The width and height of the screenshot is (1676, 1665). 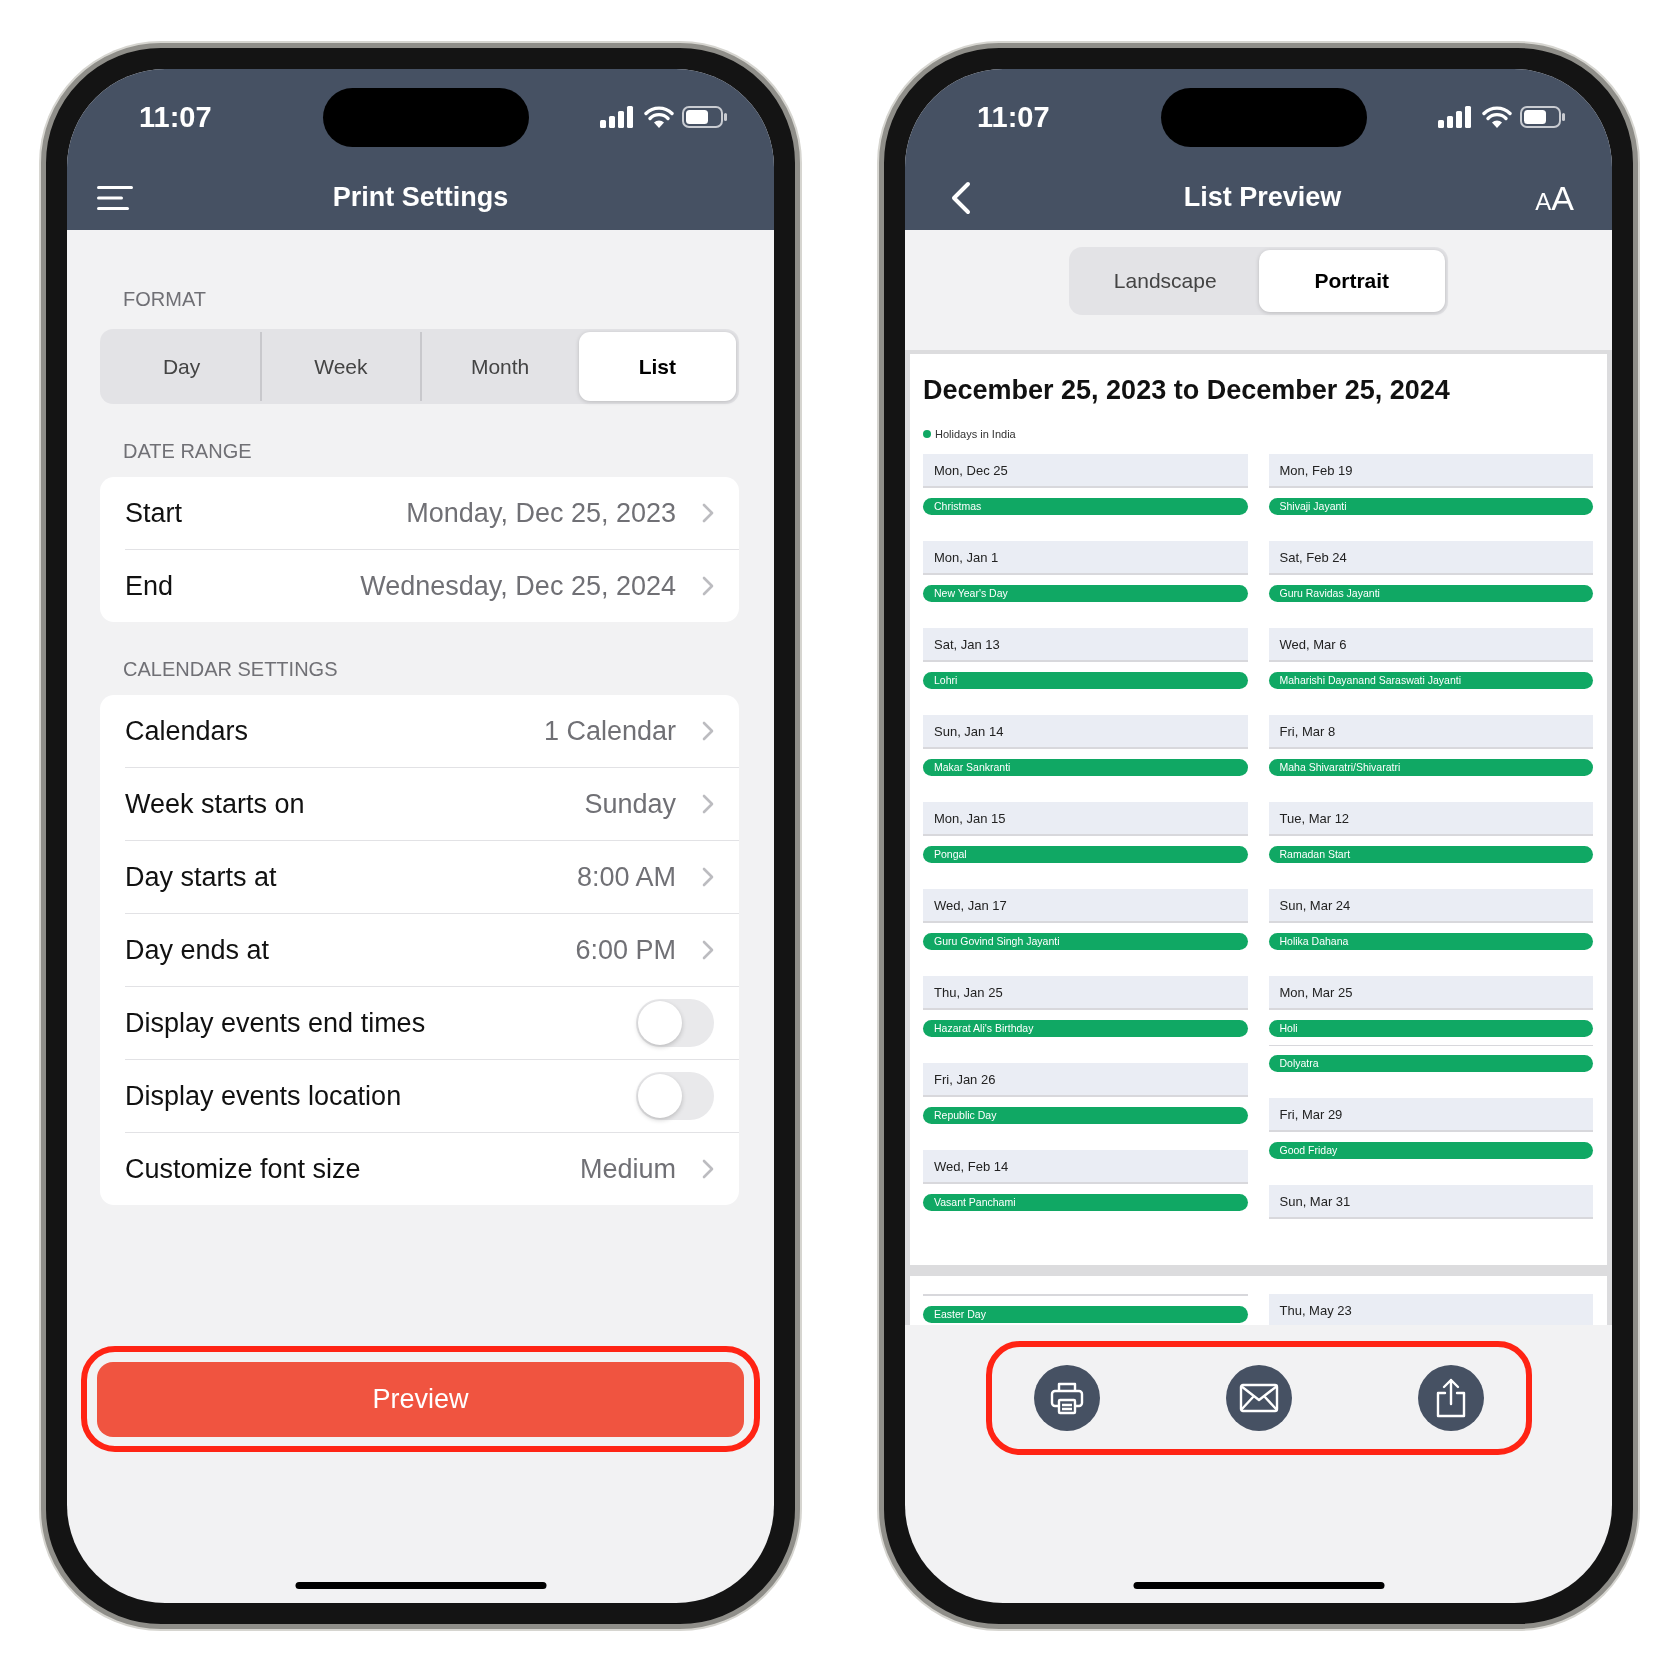 What do you see at coordinates (1085, 1314) in the screenshot?
I see `event-bar: Easter Day` at bounding box center [1085, 1314].